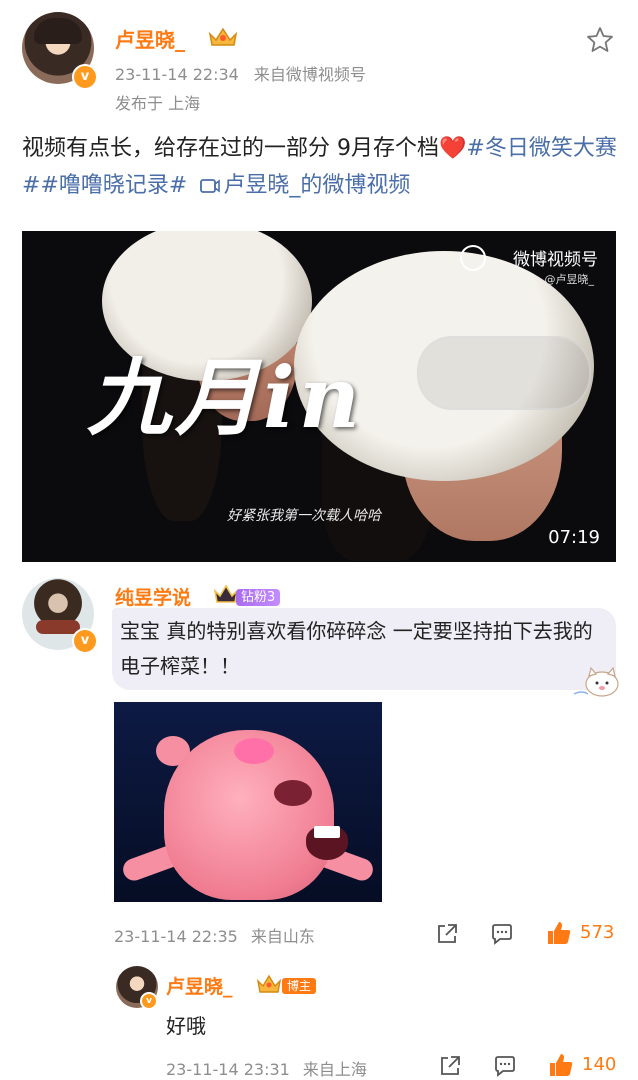 The height and width of the screenshot is (1080, 638). Describe the element at coordinates (230, 148) in the screenshot. I see `post-text: 视频有点长，给存在过的一部分 9月存个档` at that location.